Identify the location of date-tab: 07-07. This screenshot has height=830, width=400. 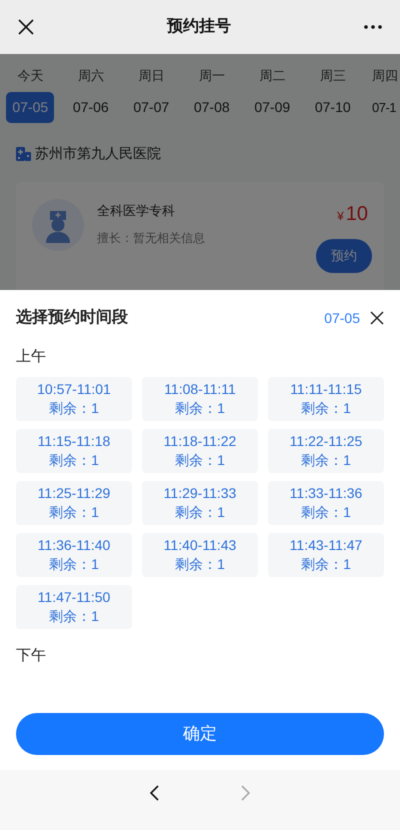
(151, 107).